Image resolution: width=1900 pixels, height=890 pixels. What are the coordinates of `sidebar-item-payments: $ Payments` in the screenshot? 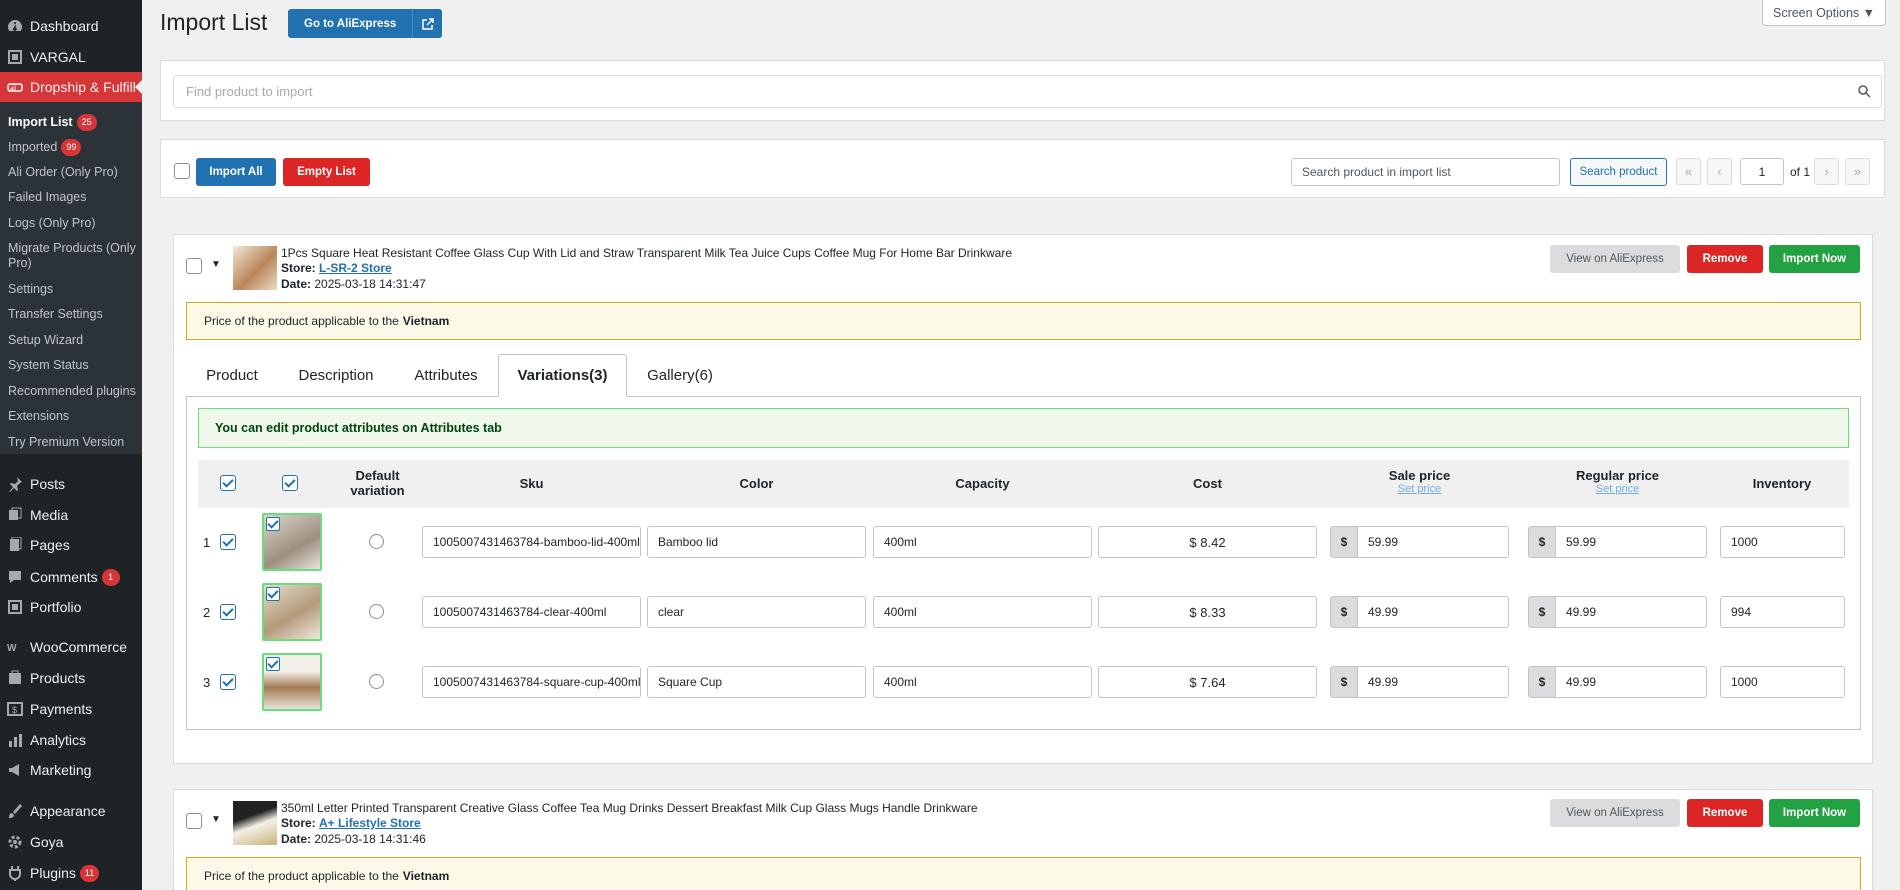 It's located at (71, 709).